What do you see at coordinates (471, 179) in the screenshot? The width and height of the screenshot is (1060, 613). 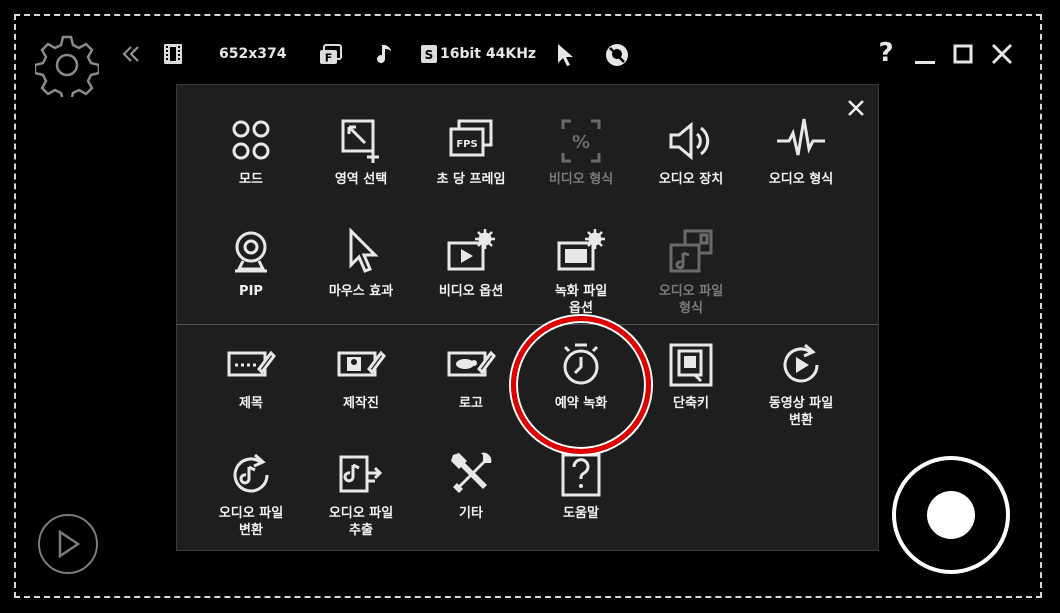 I see `menu-item-label: 초 당 프레임` at bounding box center [471, 179].